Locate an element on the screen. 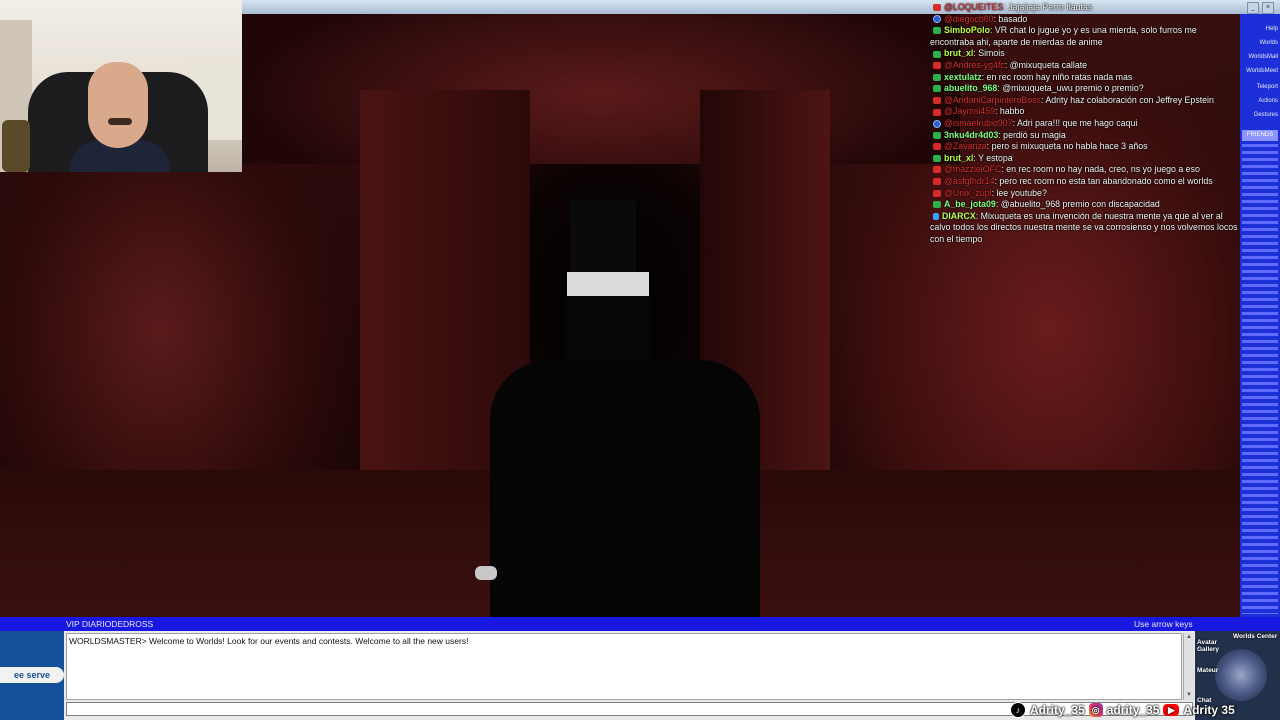  chat-username: 3nku4dr4d03 is located at coordinates (971, 135).